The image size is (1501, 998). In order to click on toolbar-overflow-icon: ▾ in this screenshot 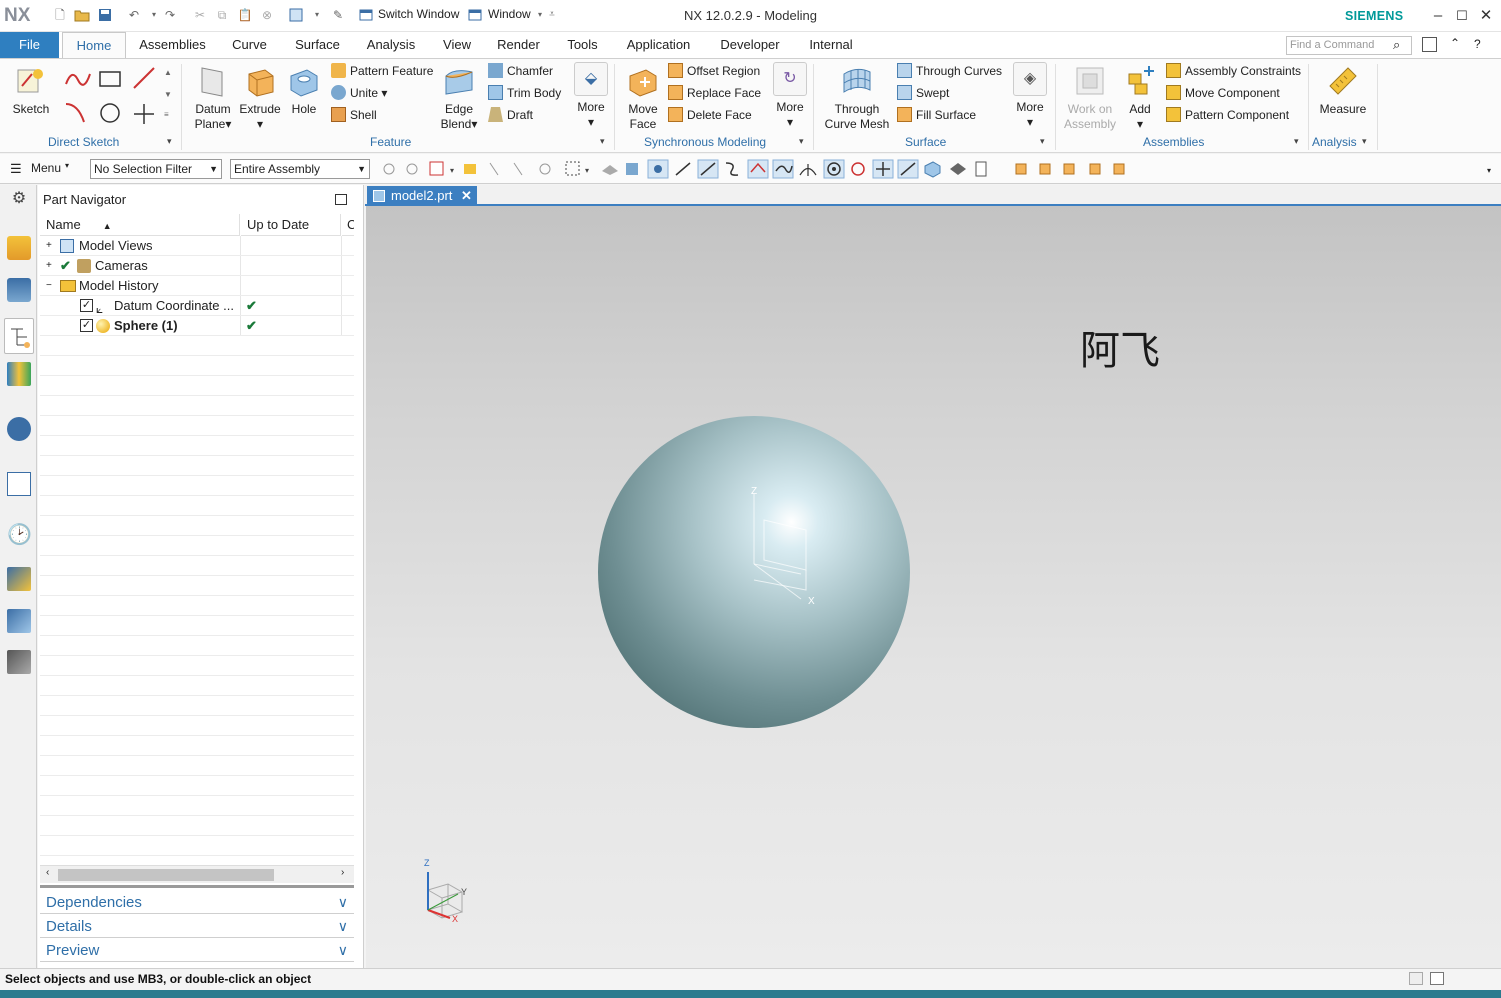, I will do `click(1489, 170)`.